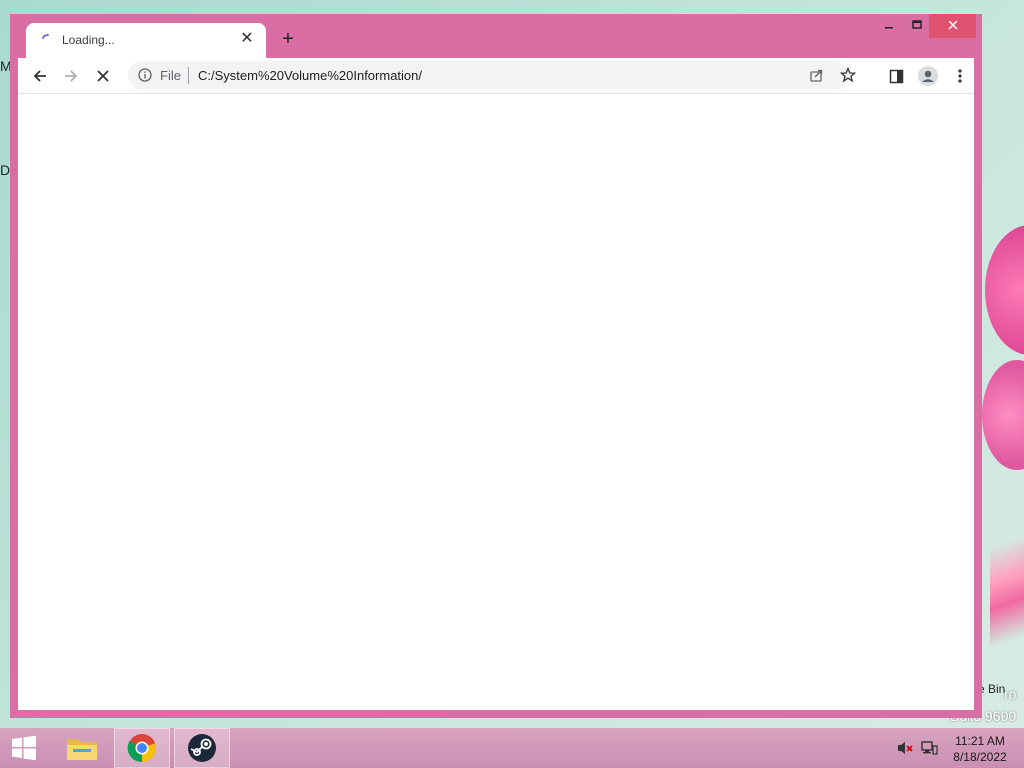 The height and width of the screenshot is (768, 1024). I want to click on desktop-label-fragment: e Bin, so click(992, 689).